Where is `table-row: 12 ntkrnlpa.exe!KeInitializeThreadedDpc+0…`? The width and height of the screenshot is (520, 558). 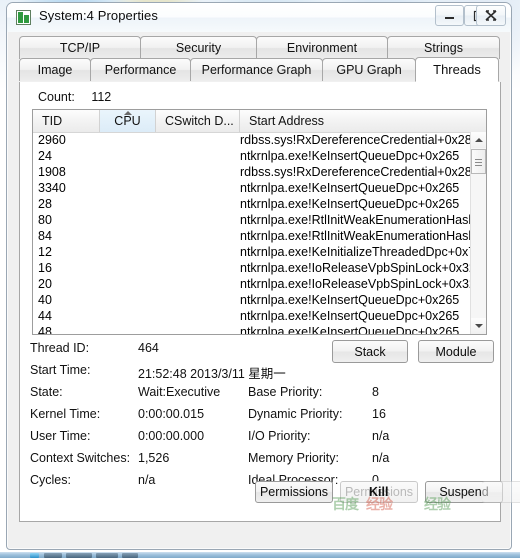
table-row: 12 ntkrnlpa.exe!KeInitializeThreadedDpc+0… is located at coordinates (252, 252).